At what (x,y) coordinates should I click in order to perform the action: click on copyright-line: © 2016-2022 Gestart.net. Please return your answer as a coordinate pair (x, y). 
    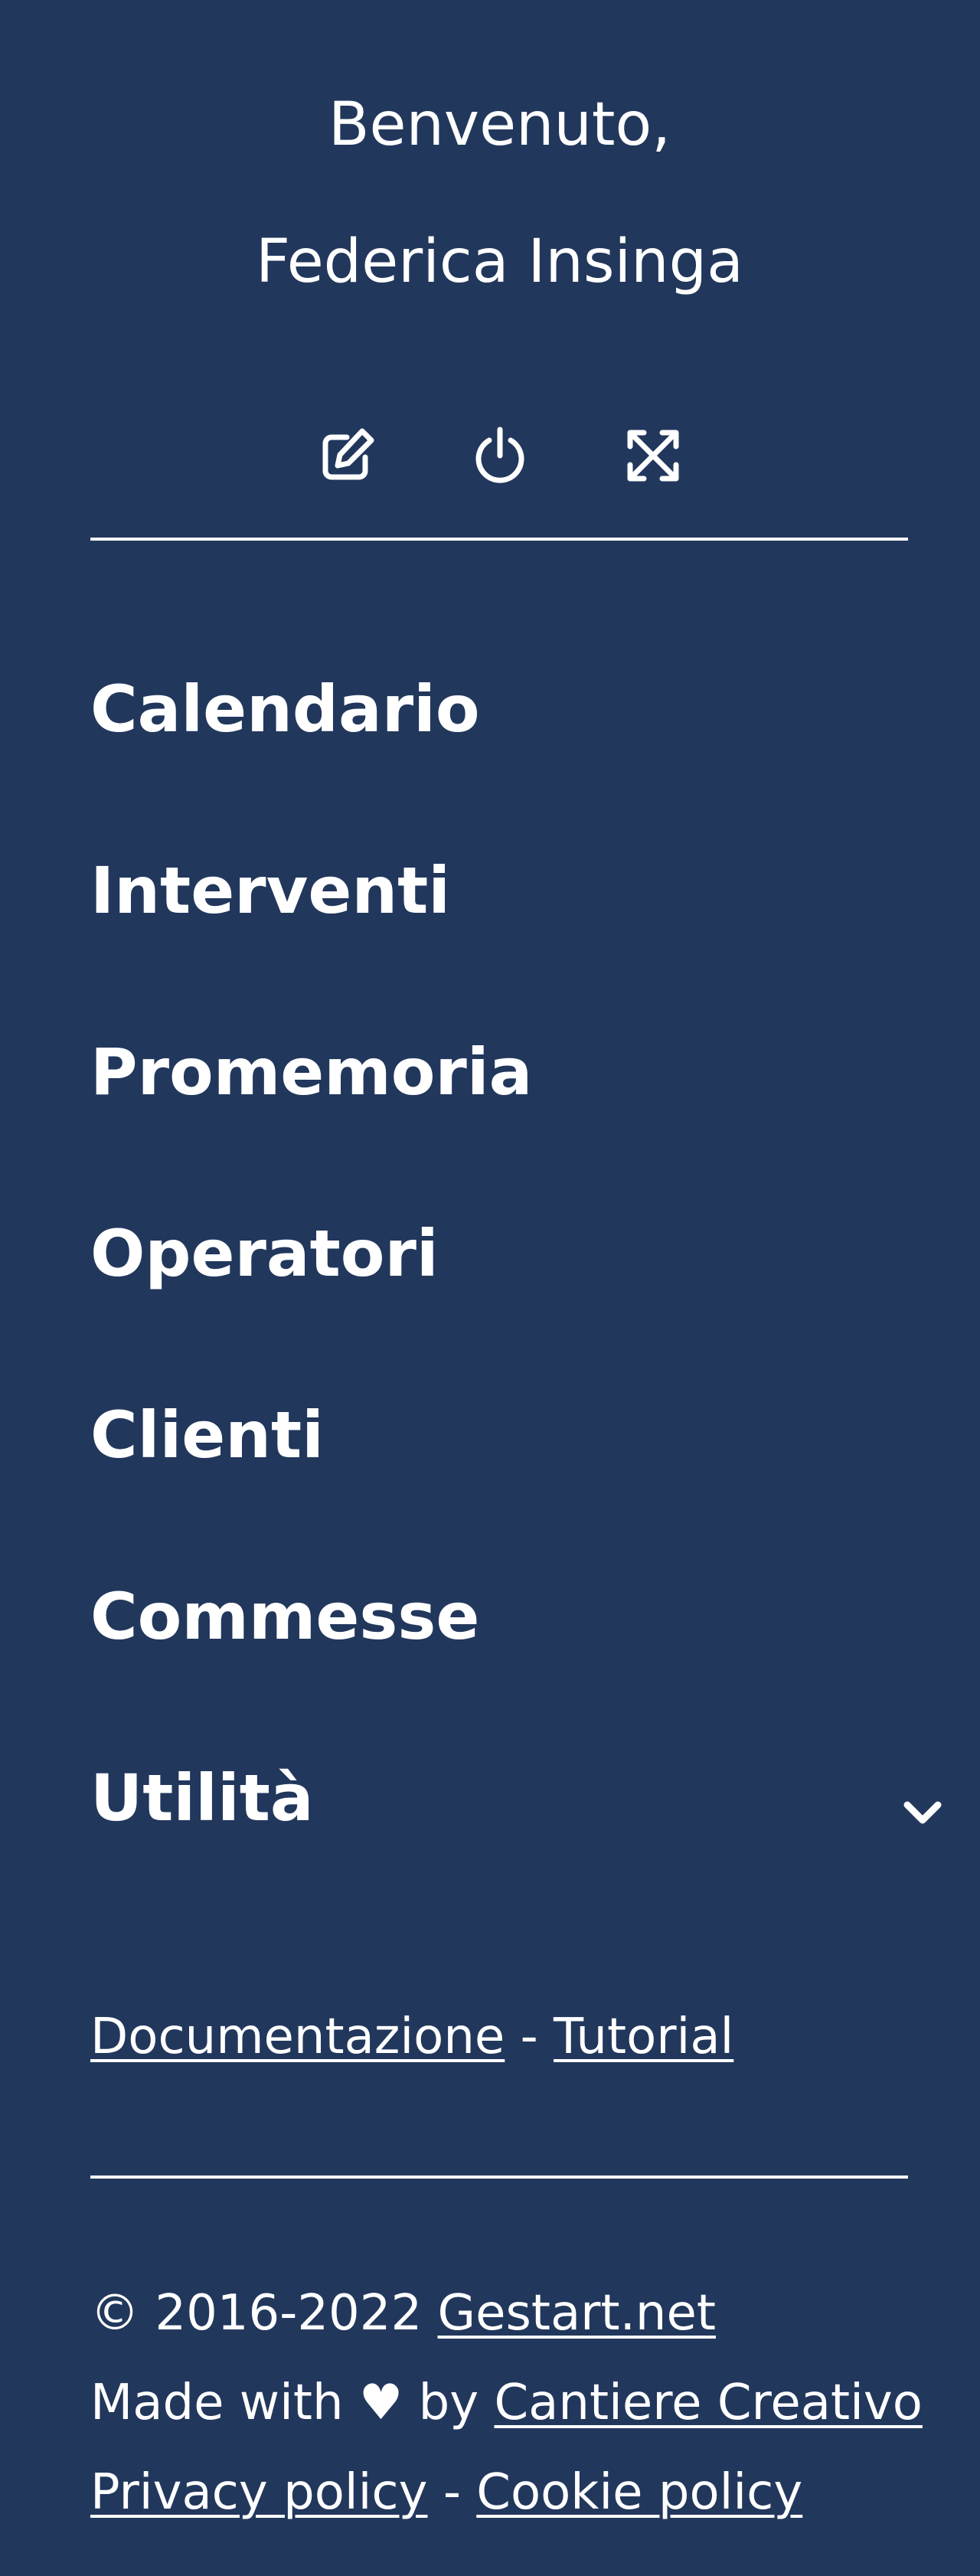
    Looking at the image, I should click on (403, 2313).